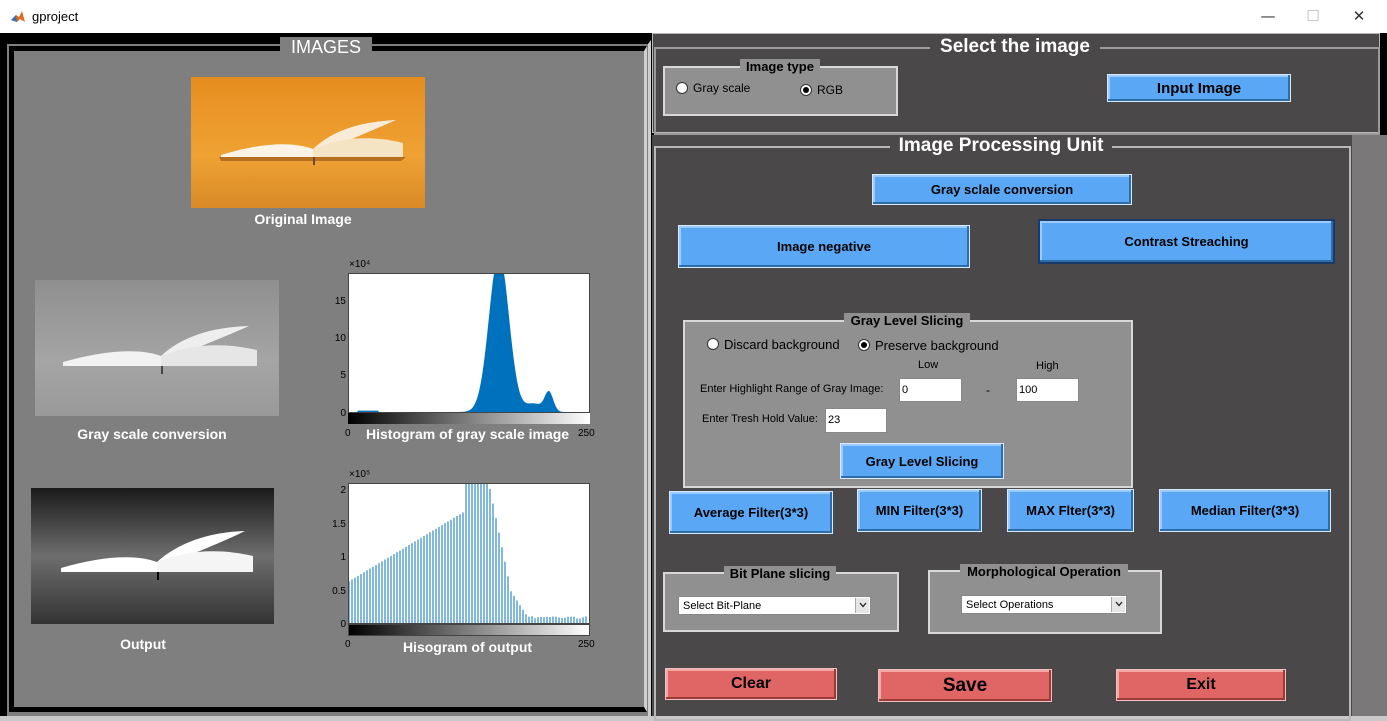 Image resolution: width=1387 pixels, height=721 pixels. What do you see at coordinates (864, 345) in the screenshot?
I see `radio-preserve-background` at bounding box center [864, 345].